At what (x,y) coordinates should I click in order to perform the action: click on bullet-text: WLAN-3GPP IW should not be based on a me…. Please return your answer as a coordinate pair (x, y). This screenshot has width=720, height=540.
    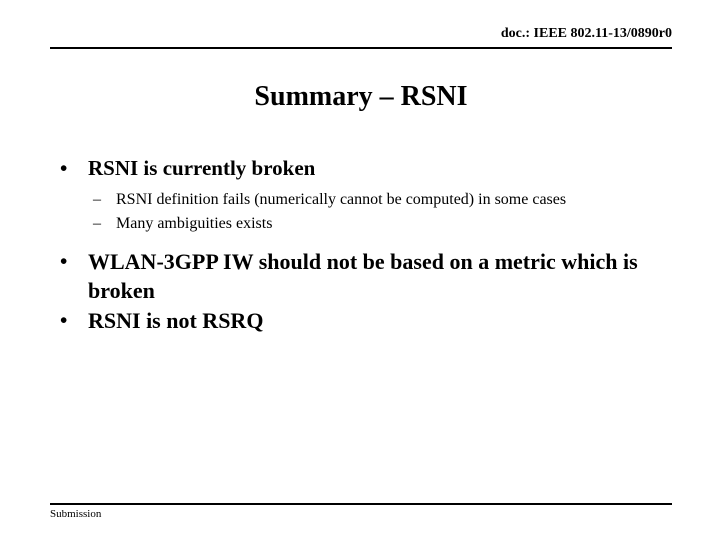
    Looking at the image, I should click on (363, 276).